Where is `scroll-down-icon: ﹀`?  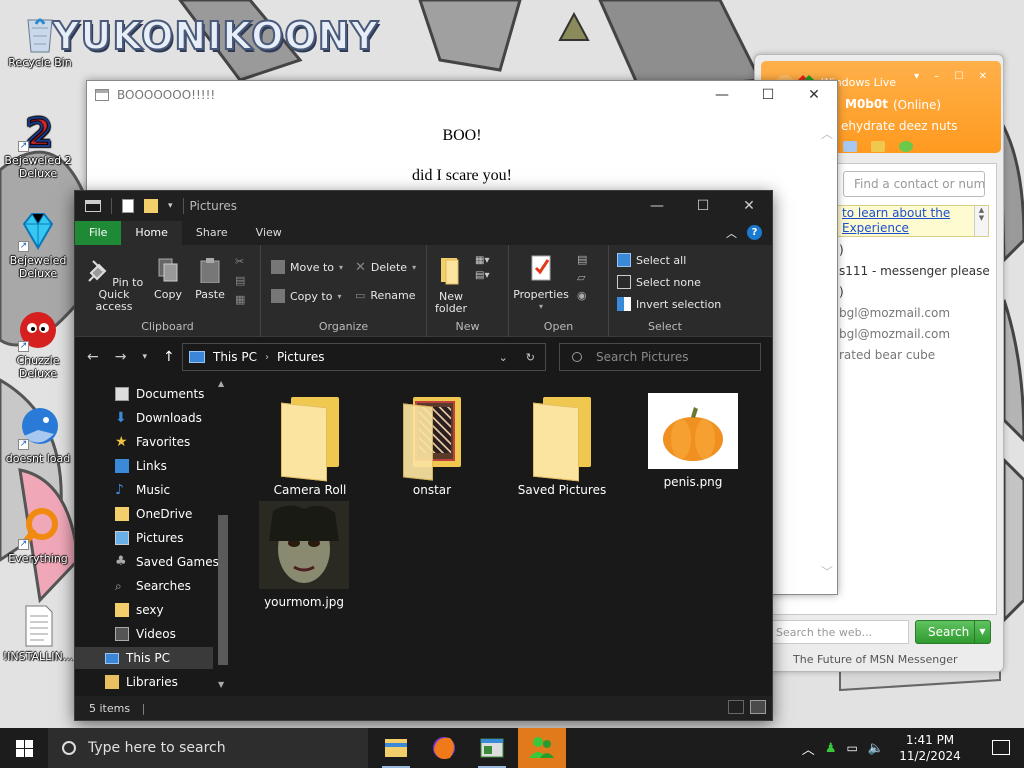
scroll-down-icon: ﹀ is located at coordinates (827, 571).